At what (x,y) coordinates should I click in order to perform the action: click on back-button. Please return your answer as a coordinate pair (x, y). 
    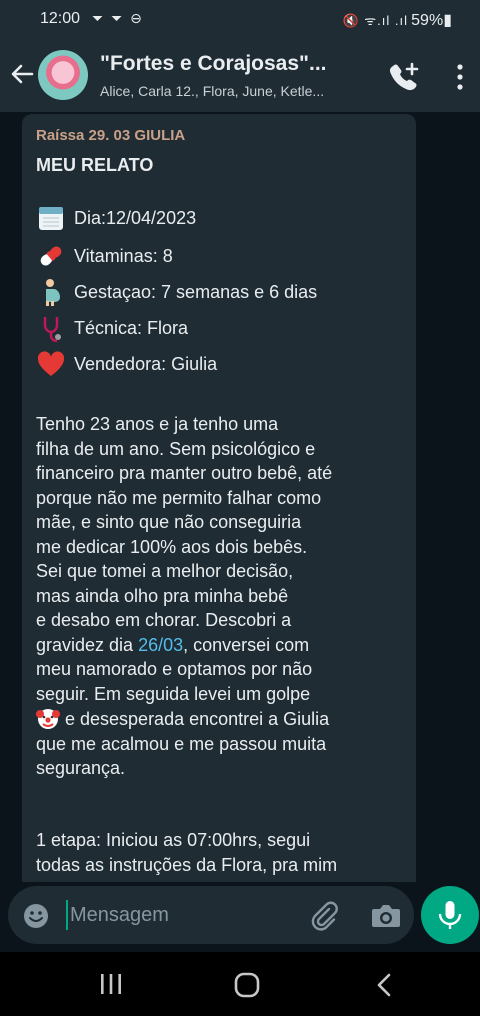
    Looking at the image, I should click on (22, 74).